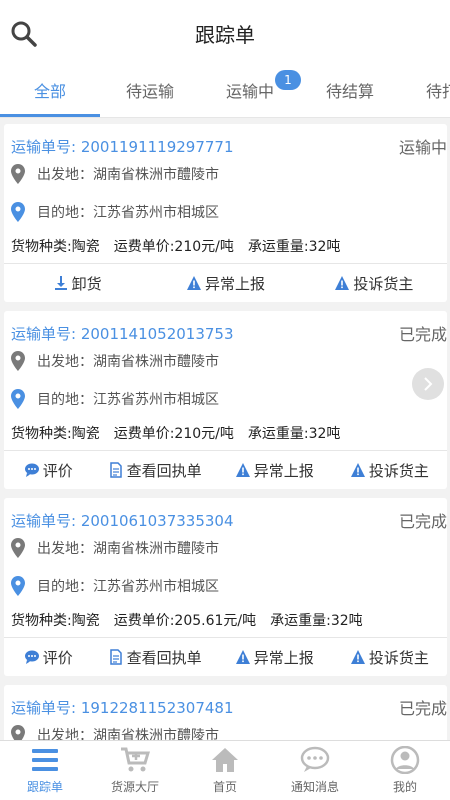  I want to click on page-title: 跟踪单, so click(225, 34).